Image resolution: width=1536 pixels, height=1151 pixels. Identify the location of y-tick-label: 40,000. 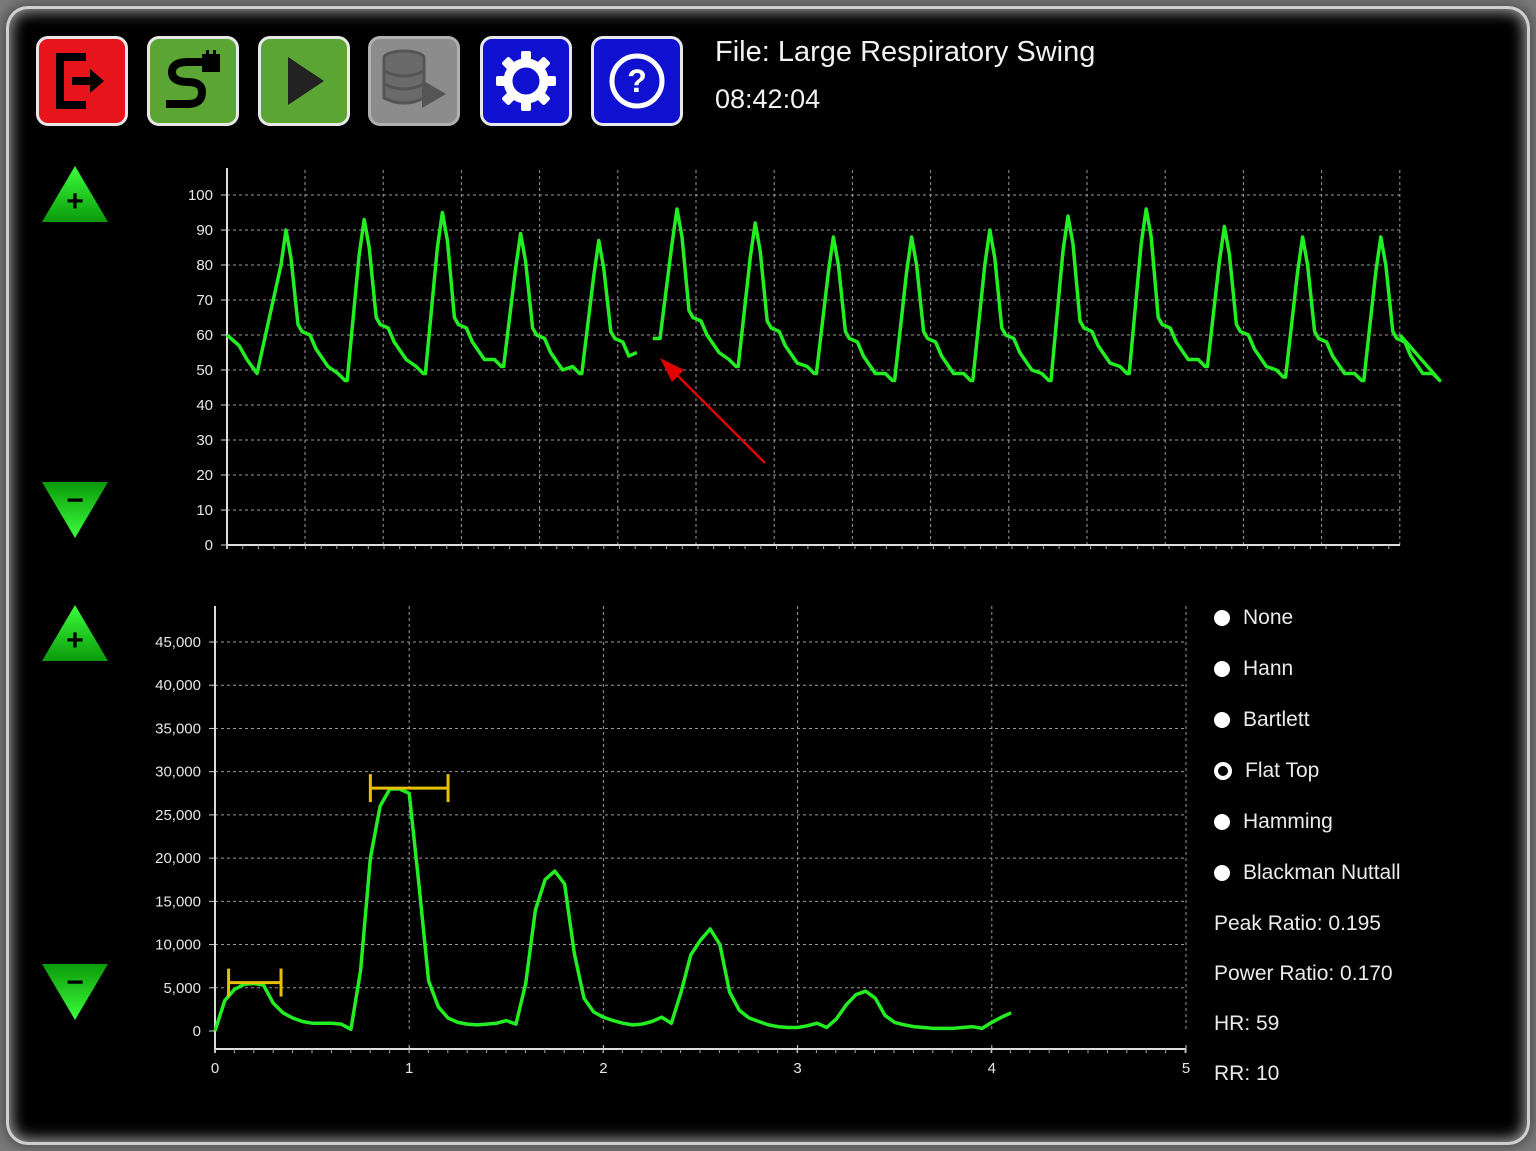
(178, 685).